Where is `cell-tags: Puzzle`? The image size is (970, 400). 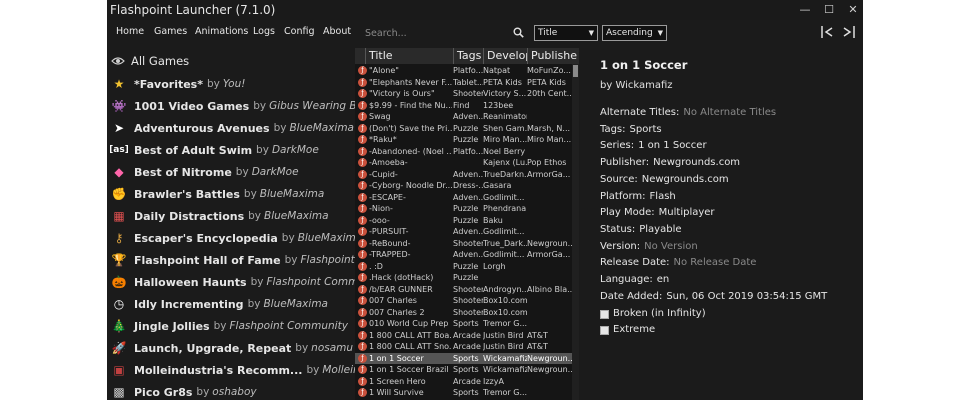
cell-tags: Puzzle is located at coordinates (466, 208).